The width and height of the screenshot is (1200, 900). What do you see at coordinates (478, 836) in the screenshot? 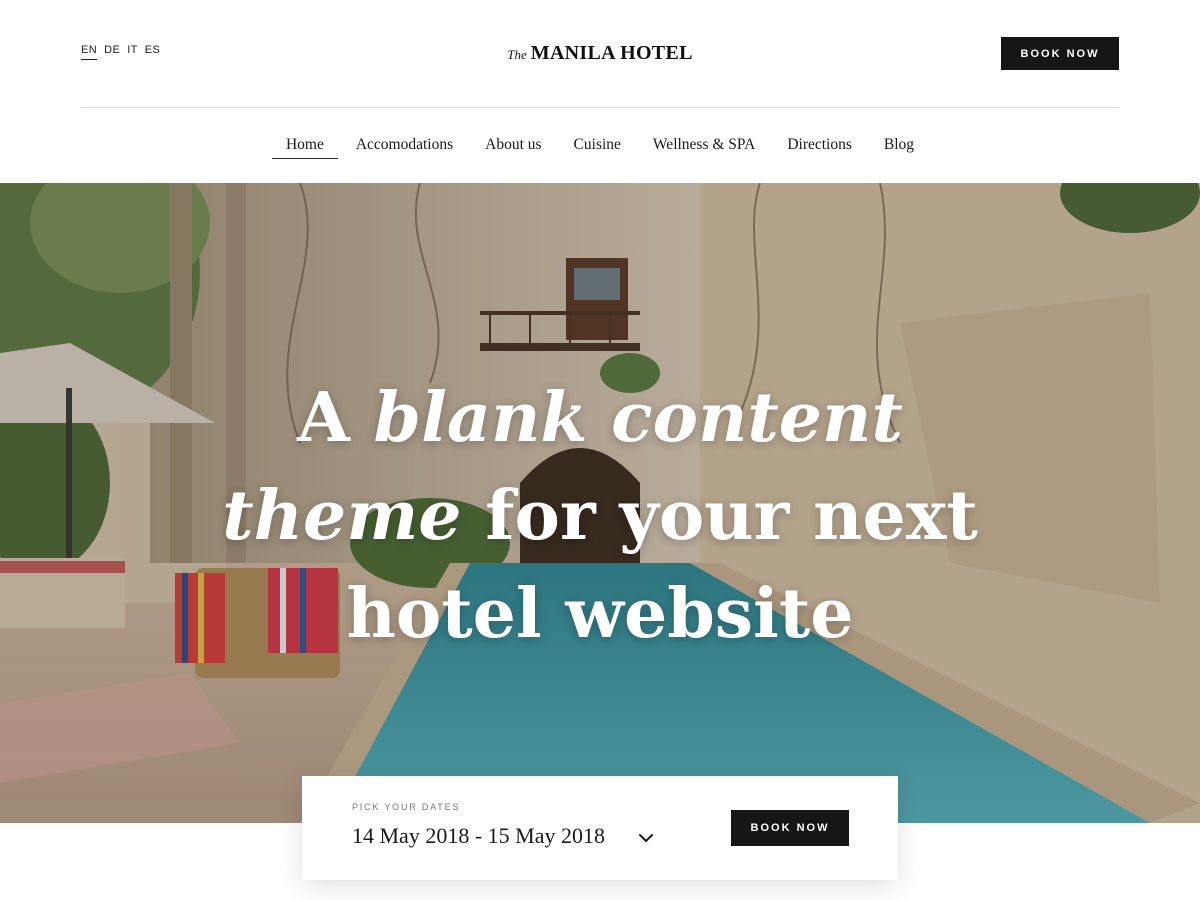
I see `date-range-selector: 14 May 2018 - 15 May 2018` at bounding box center [478, 836].